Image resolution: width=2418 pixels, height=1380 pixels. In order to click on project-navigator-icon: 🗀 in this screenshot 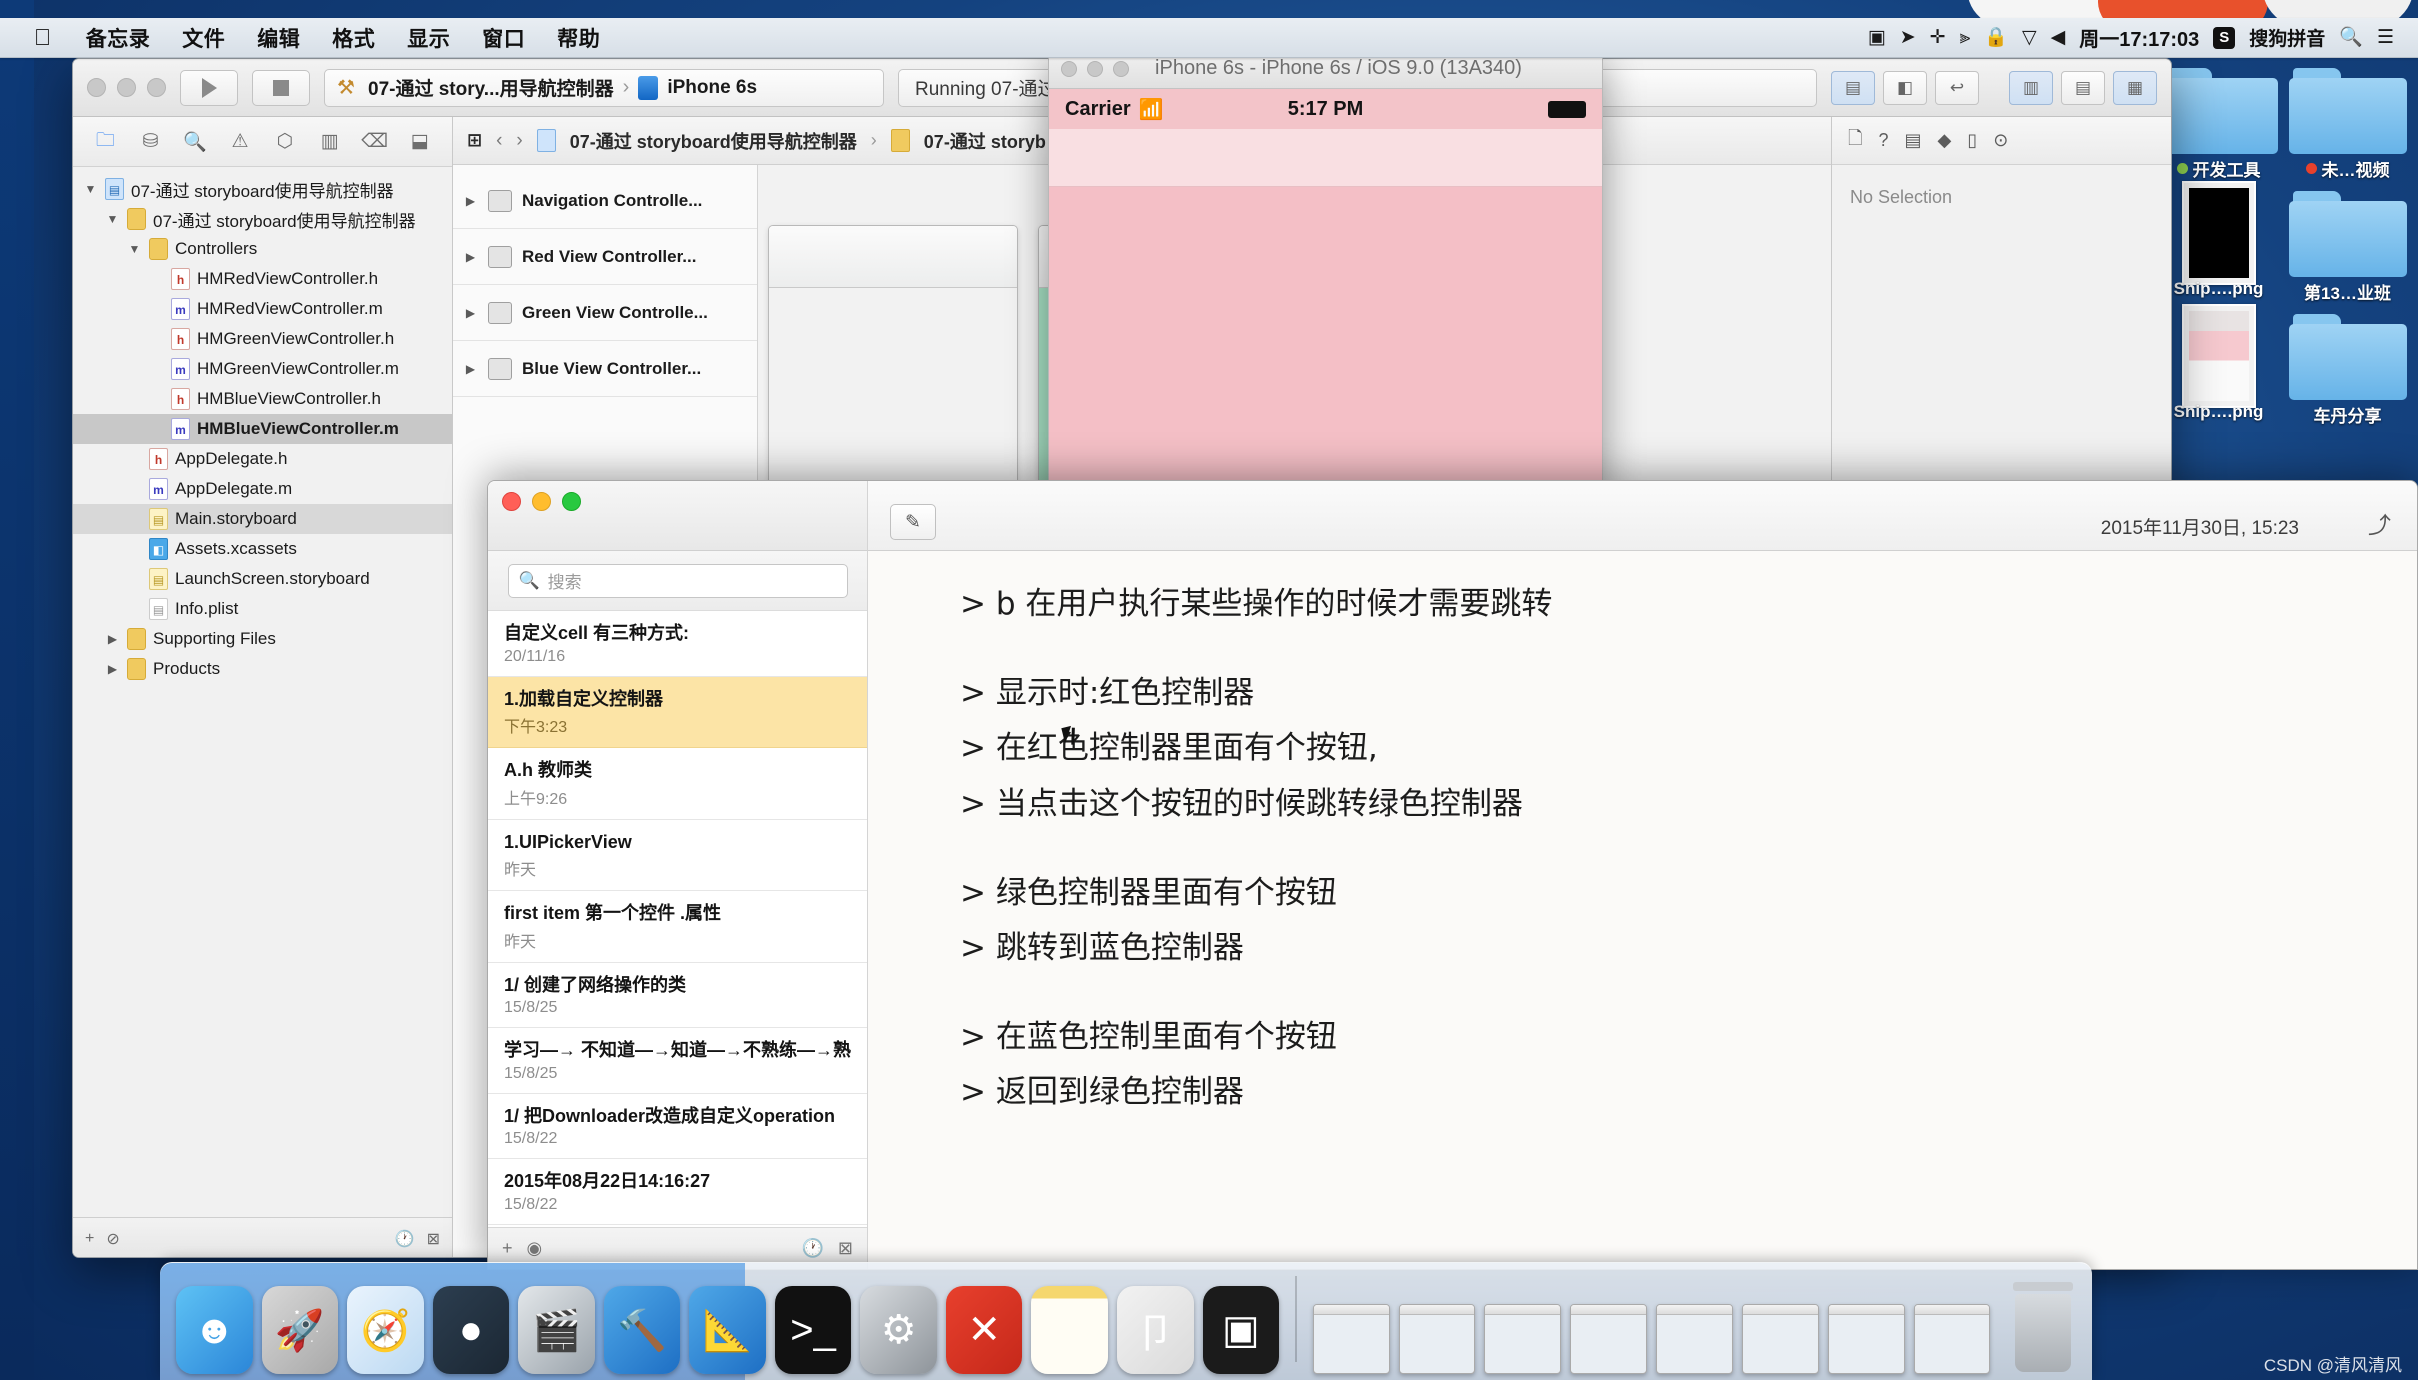, I will do `click(105, 142)`.